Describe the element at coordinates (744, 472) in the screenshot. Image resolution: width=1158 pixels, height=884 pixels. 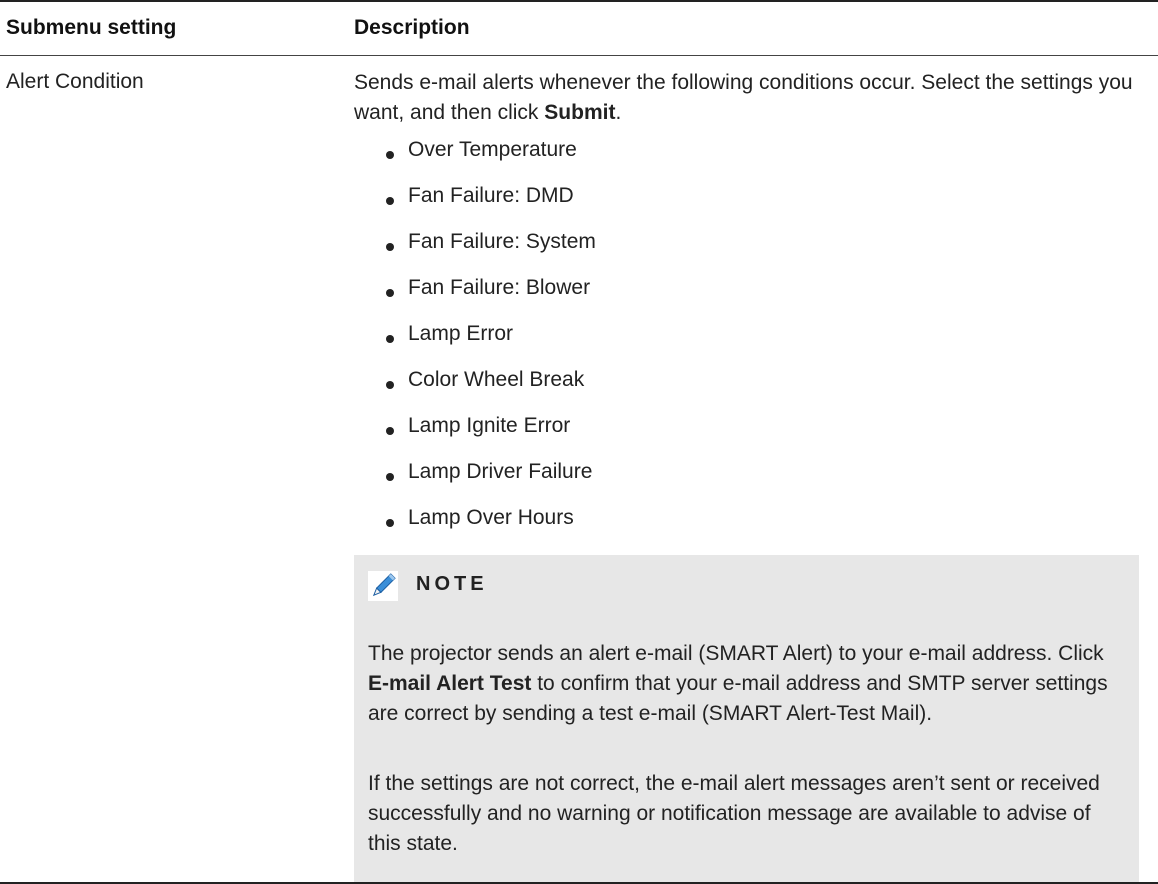
I see `list-item: Lamp Driver Failure` at that location.